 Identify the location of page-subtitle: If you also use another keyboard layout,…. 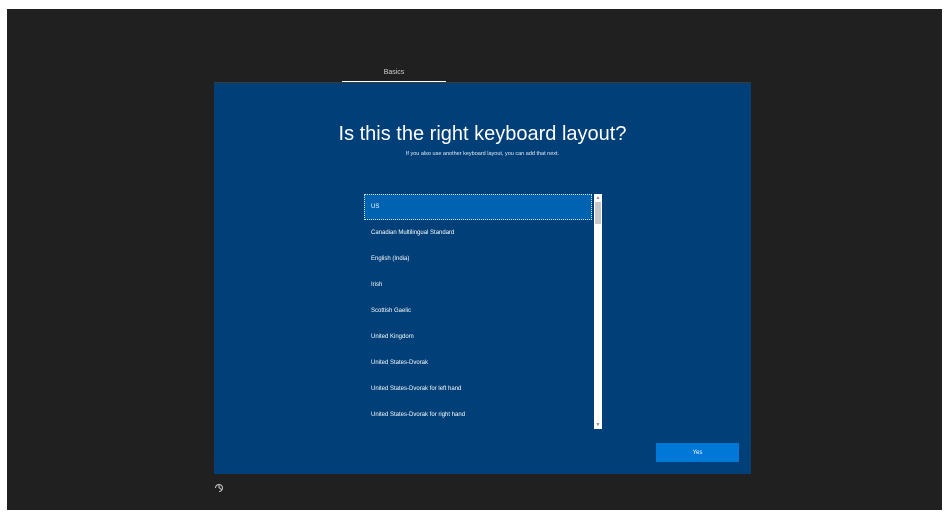
(482, 154).